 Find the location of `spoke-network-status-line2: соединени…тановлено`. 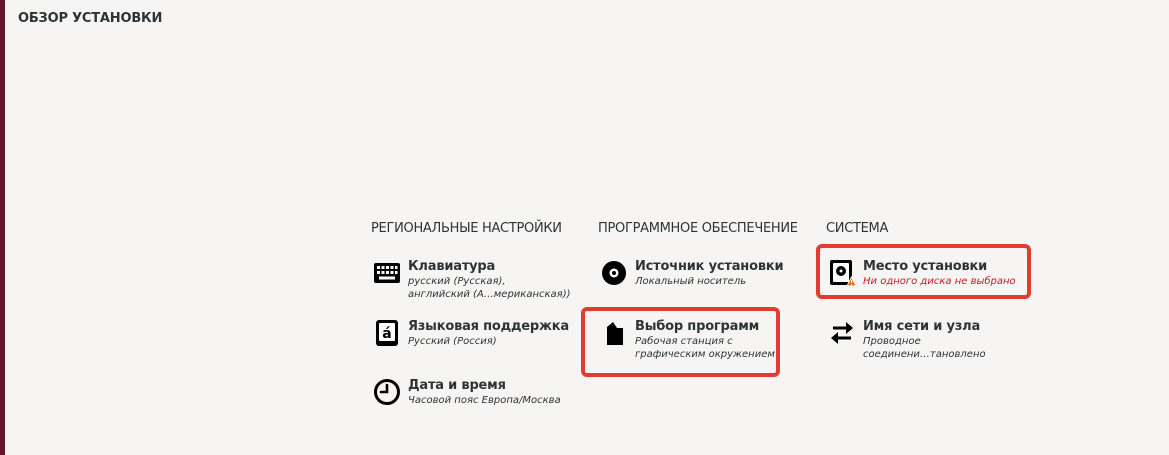

spoke-network-status-line2: соединени…тановлено is located at coordinates (924, 354).